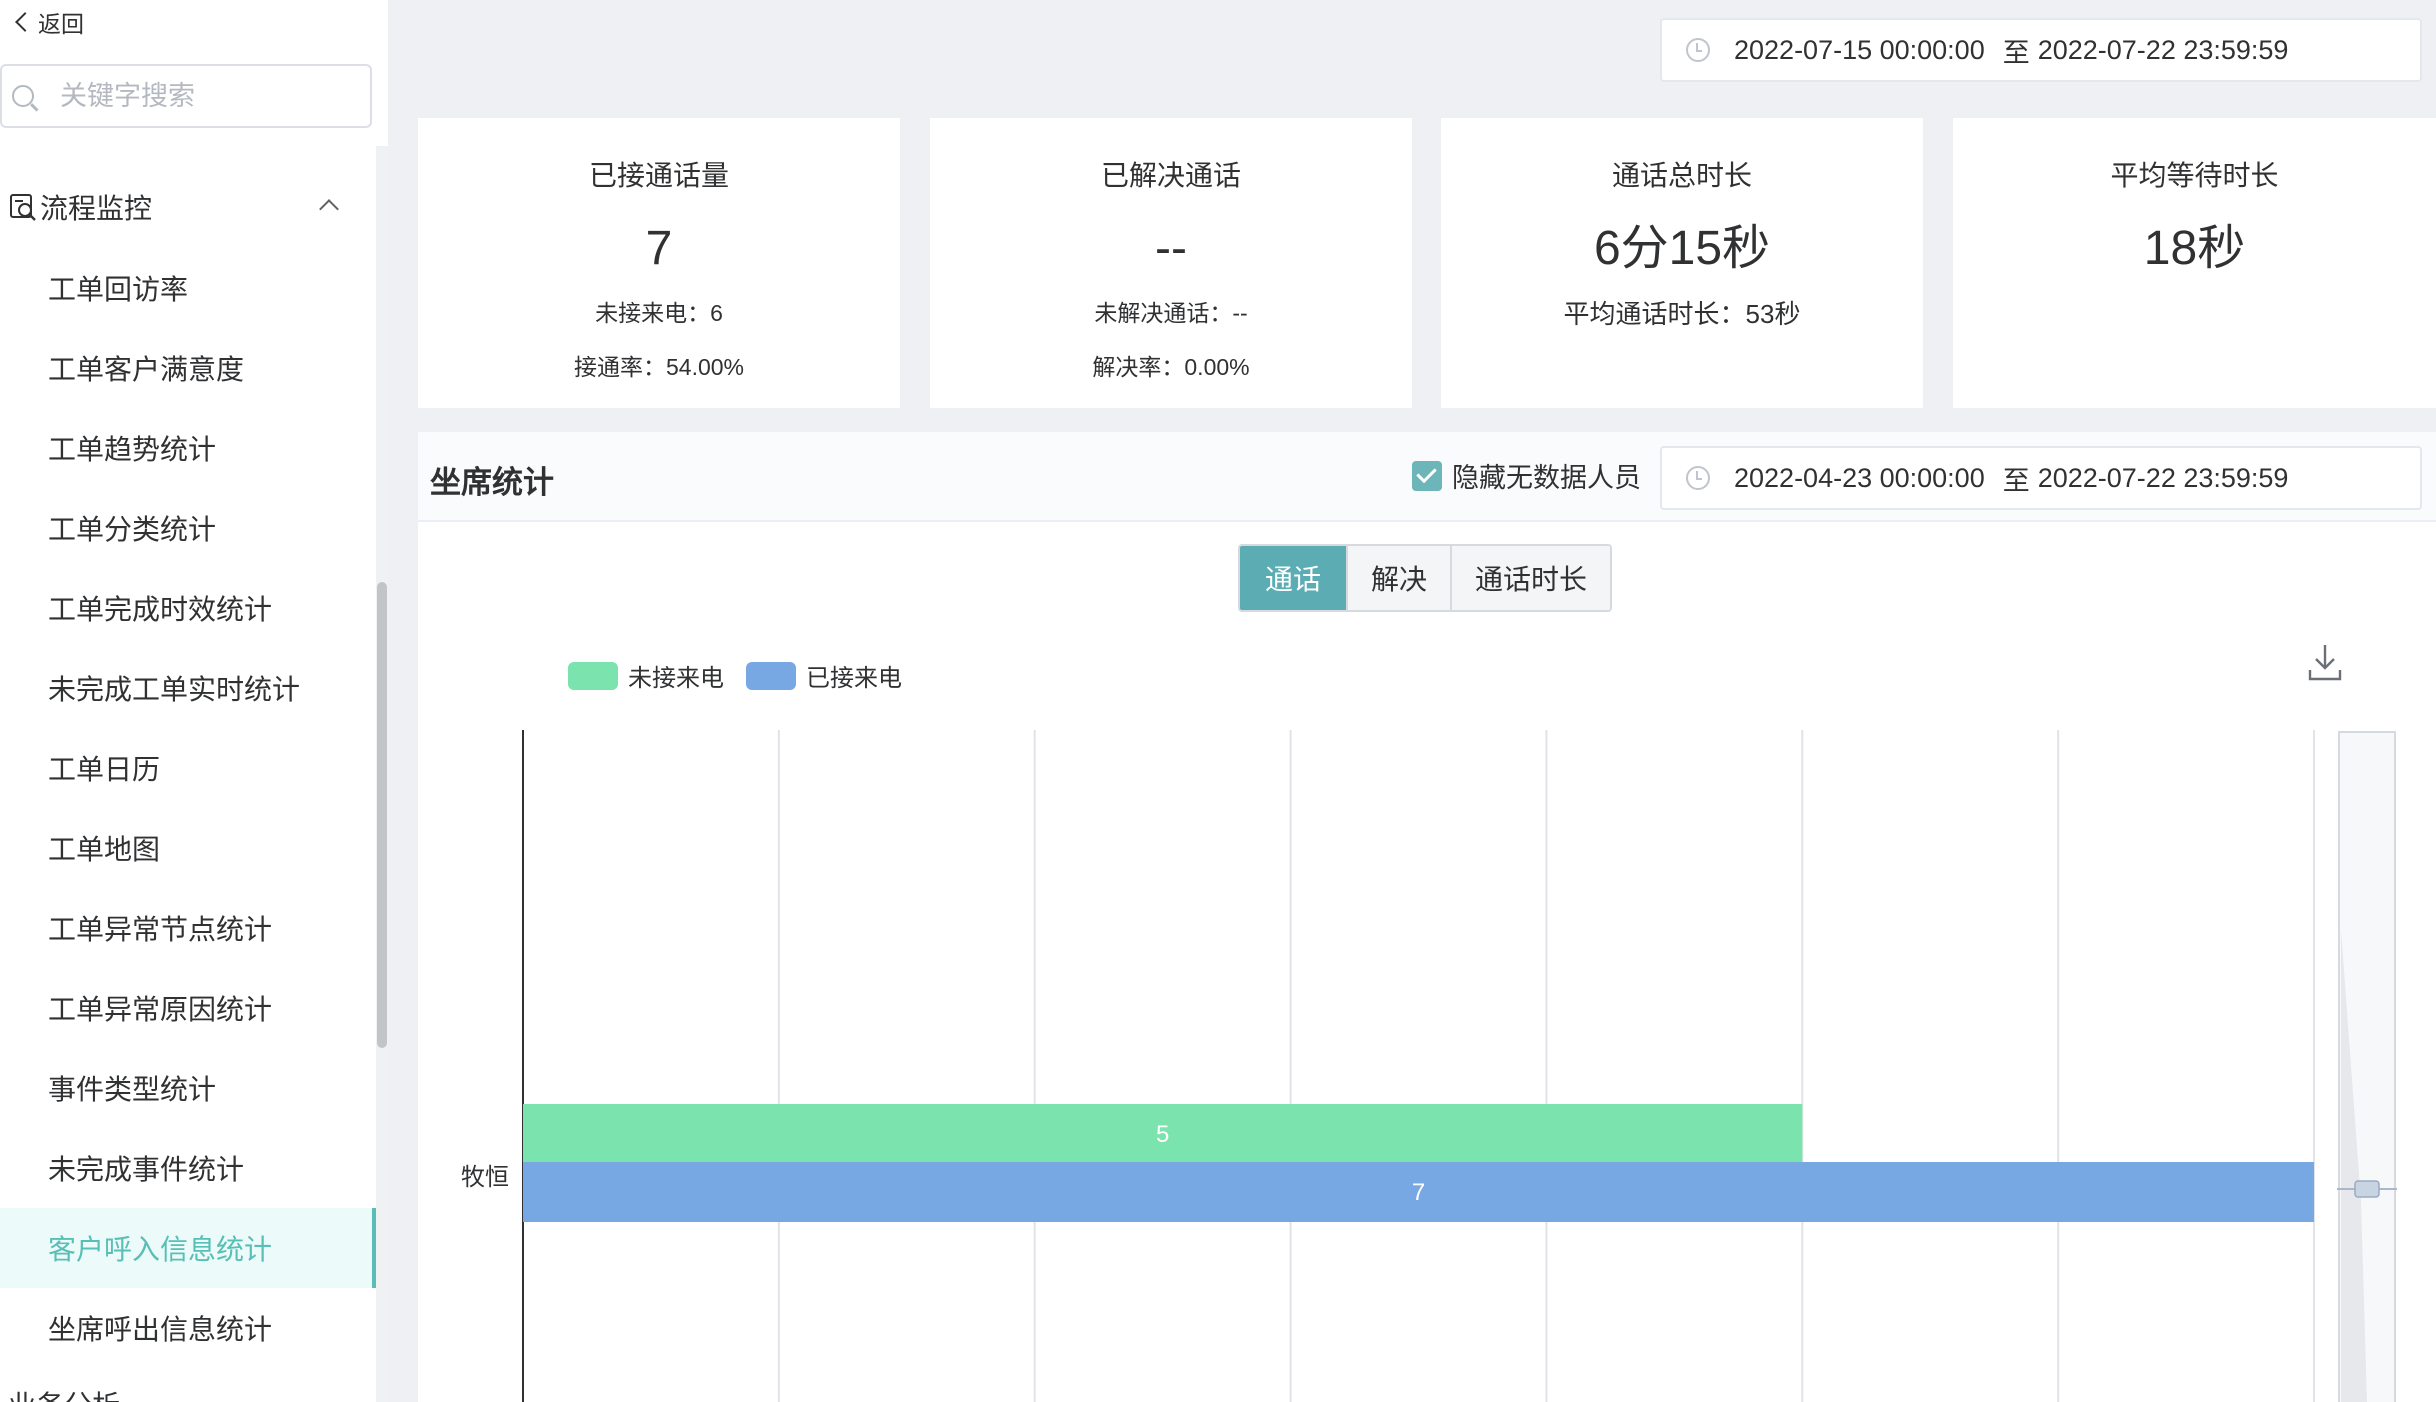  What do you see at coordinates (1171, 248) in the screenshot?
I see `stat-value: --` at bounding box center [1171, 248].